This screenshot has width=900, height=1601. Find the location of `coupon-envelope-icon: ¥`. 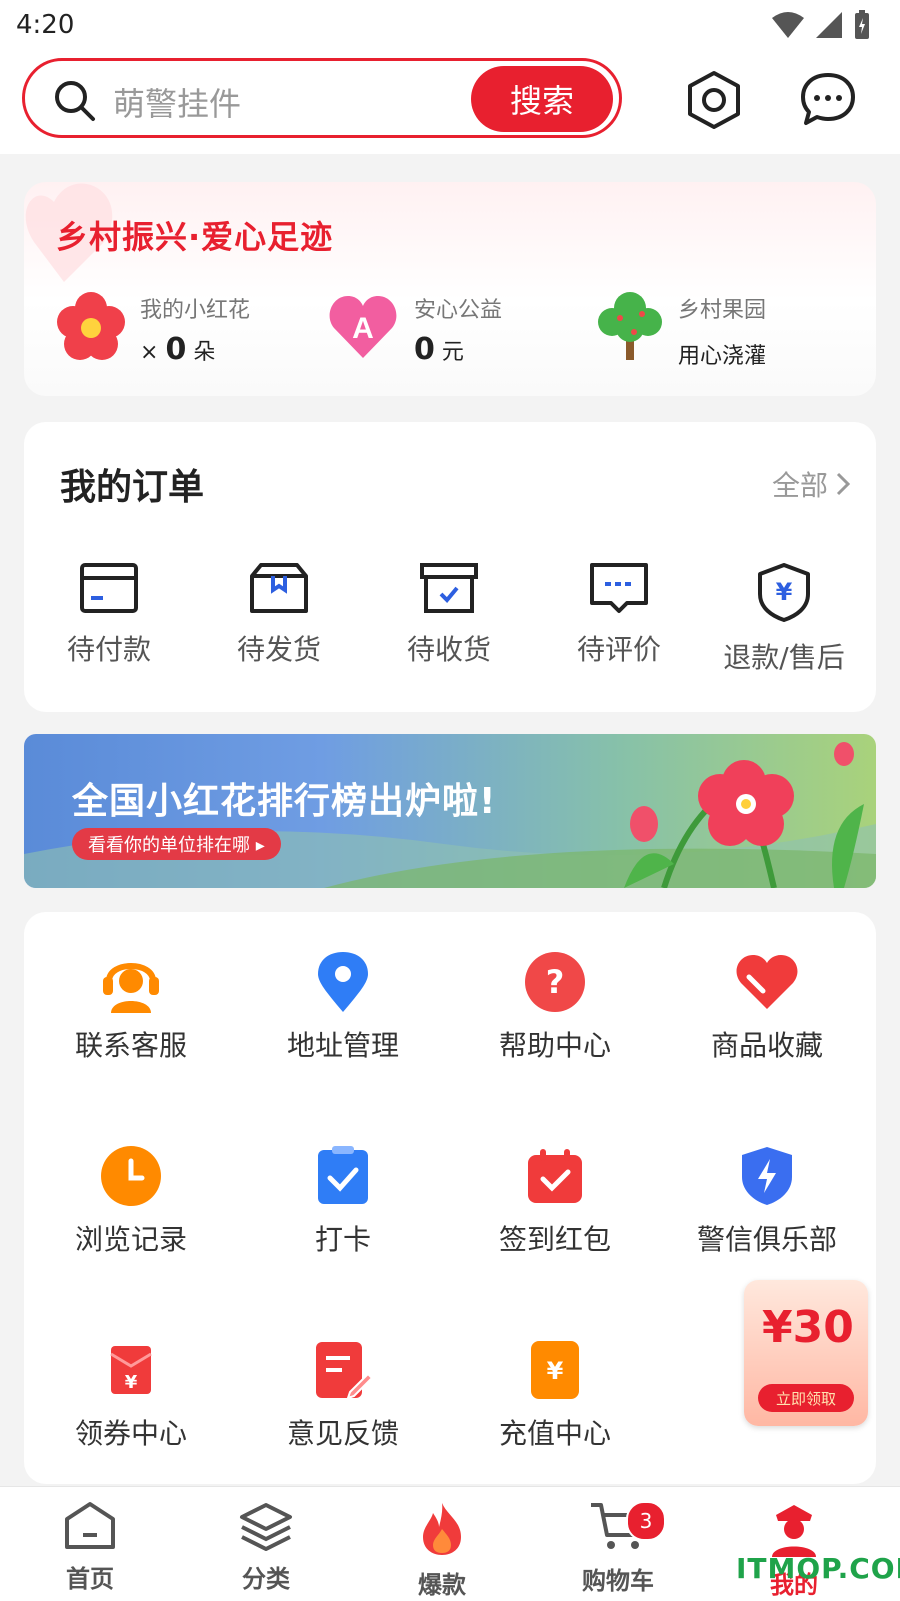

coupon-envelope-icon: ¥ is located at coordinates (131, 1370).